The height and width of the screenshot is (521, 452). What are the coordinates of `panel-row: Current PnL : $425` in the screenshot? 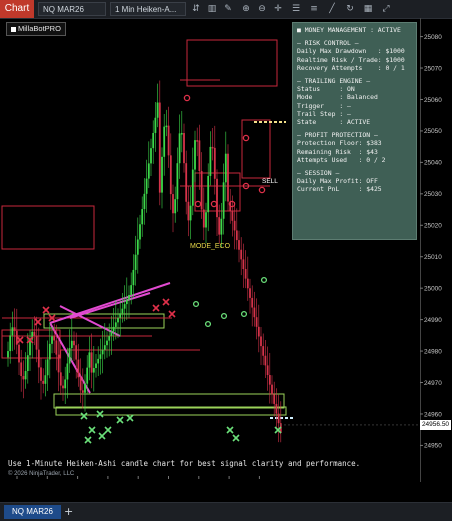 It's located at (339, 189).